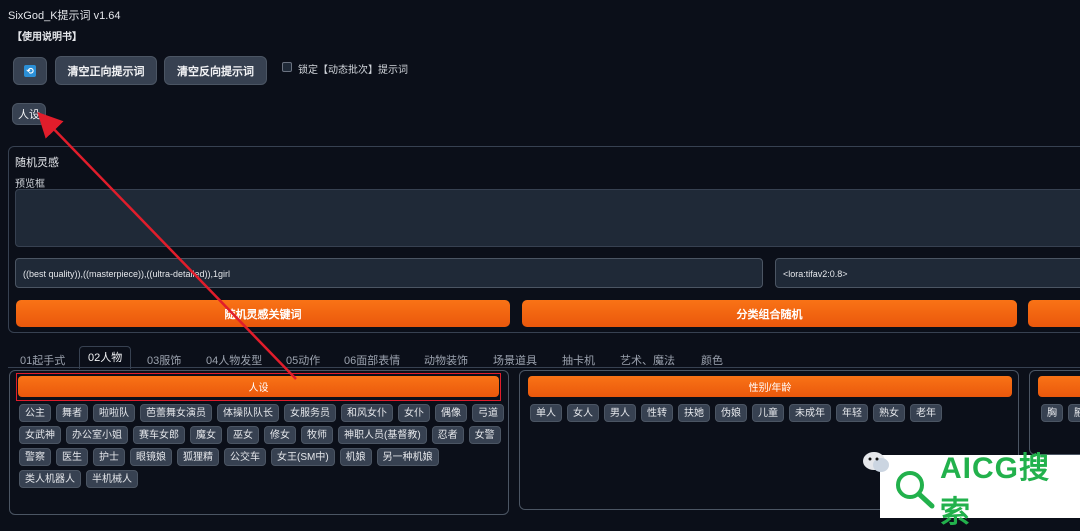 The height and width of the screenshot is (531, 1080). I want to click on watermark: AICG搜索, so click(980, 490).